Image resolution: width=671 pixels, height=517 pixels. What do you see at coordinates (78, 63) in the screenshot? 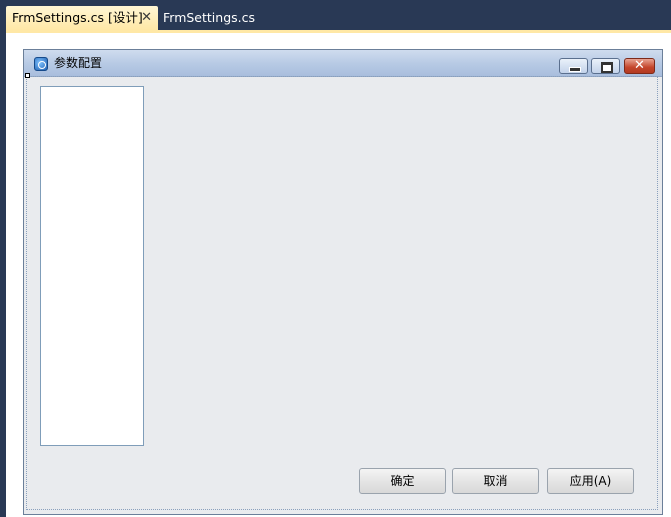
I see `form-title: 参数配置` at bounding box center [78, 63].